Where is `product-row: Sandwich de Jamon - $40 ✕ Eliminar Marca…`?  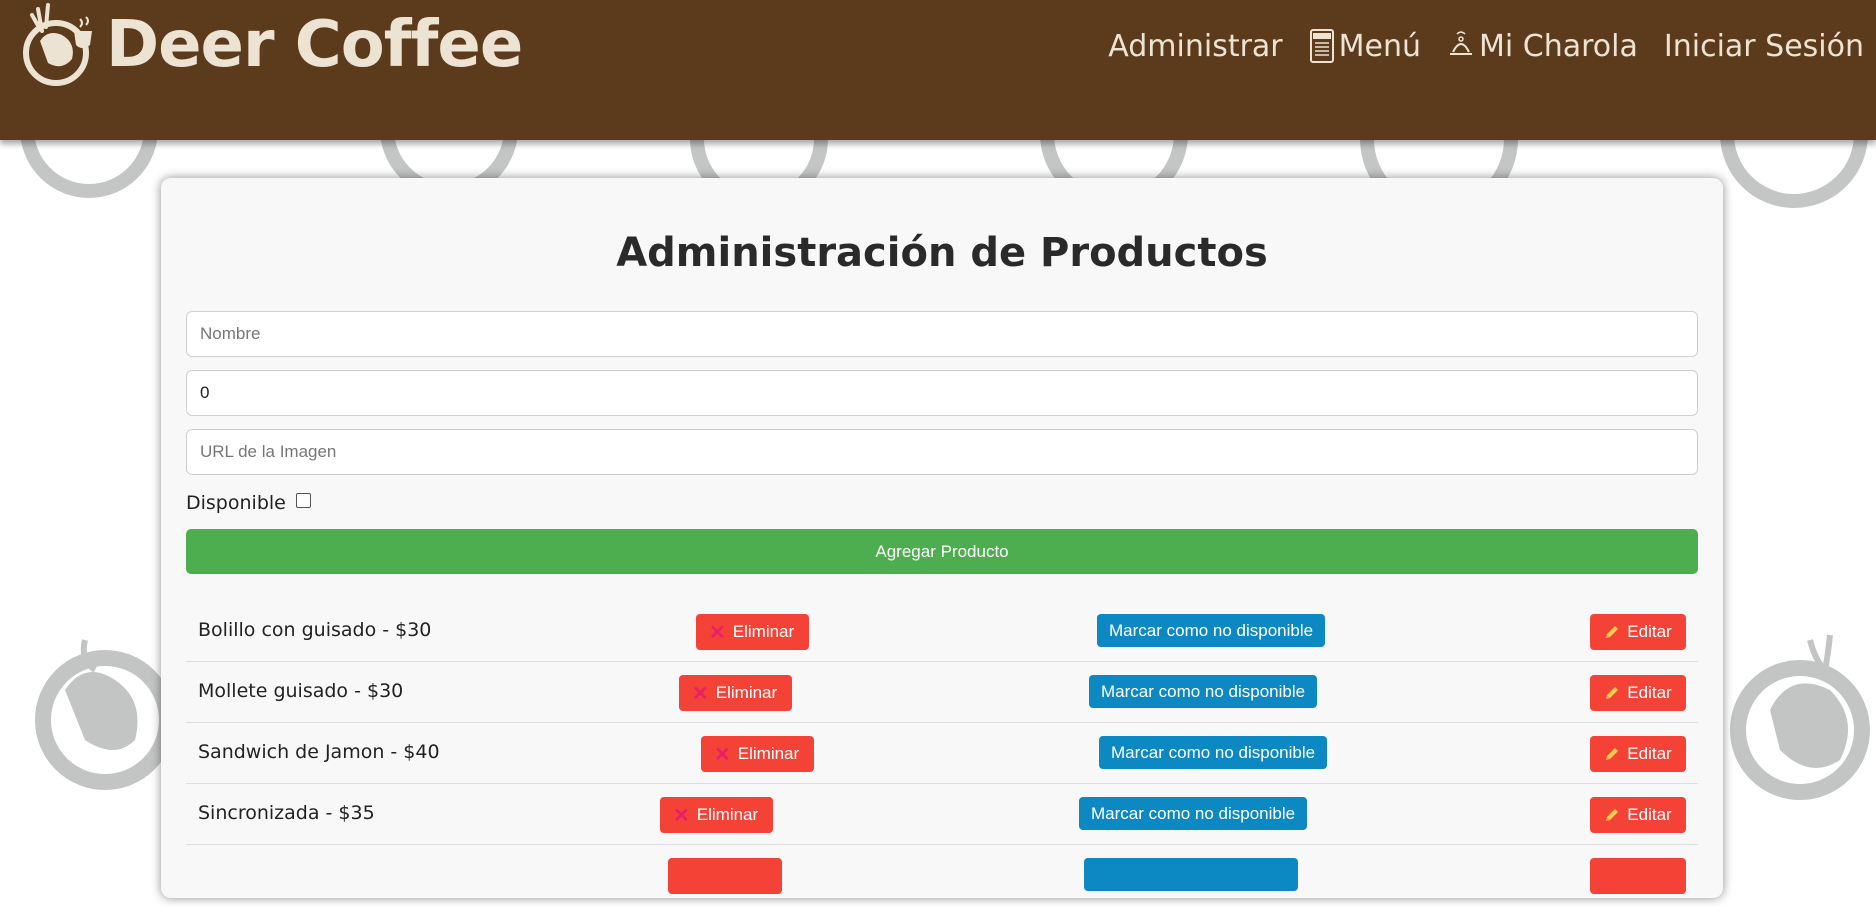 product-row: Sandwich de Jamon - $40 ✕ Eliminar Marca… is located at coordinates (942, 753).